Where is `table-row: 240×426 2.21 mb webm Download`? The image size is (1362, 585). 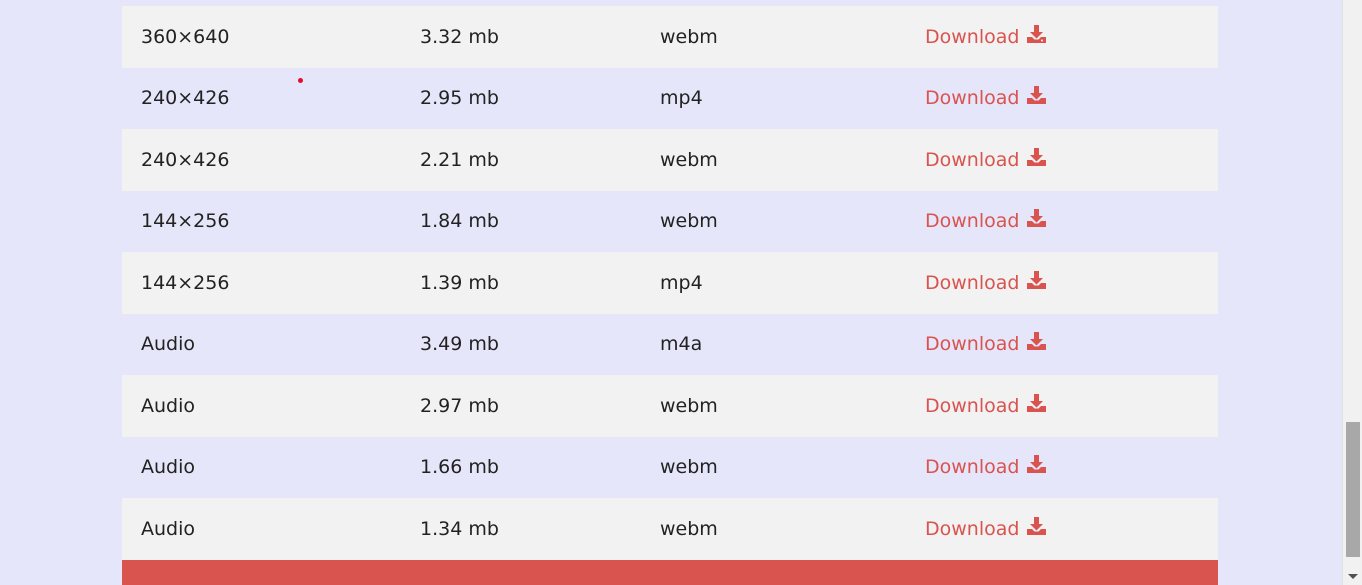
table-row: 240×426 2.21 mb webm Download is located at coordinates (670, 160).